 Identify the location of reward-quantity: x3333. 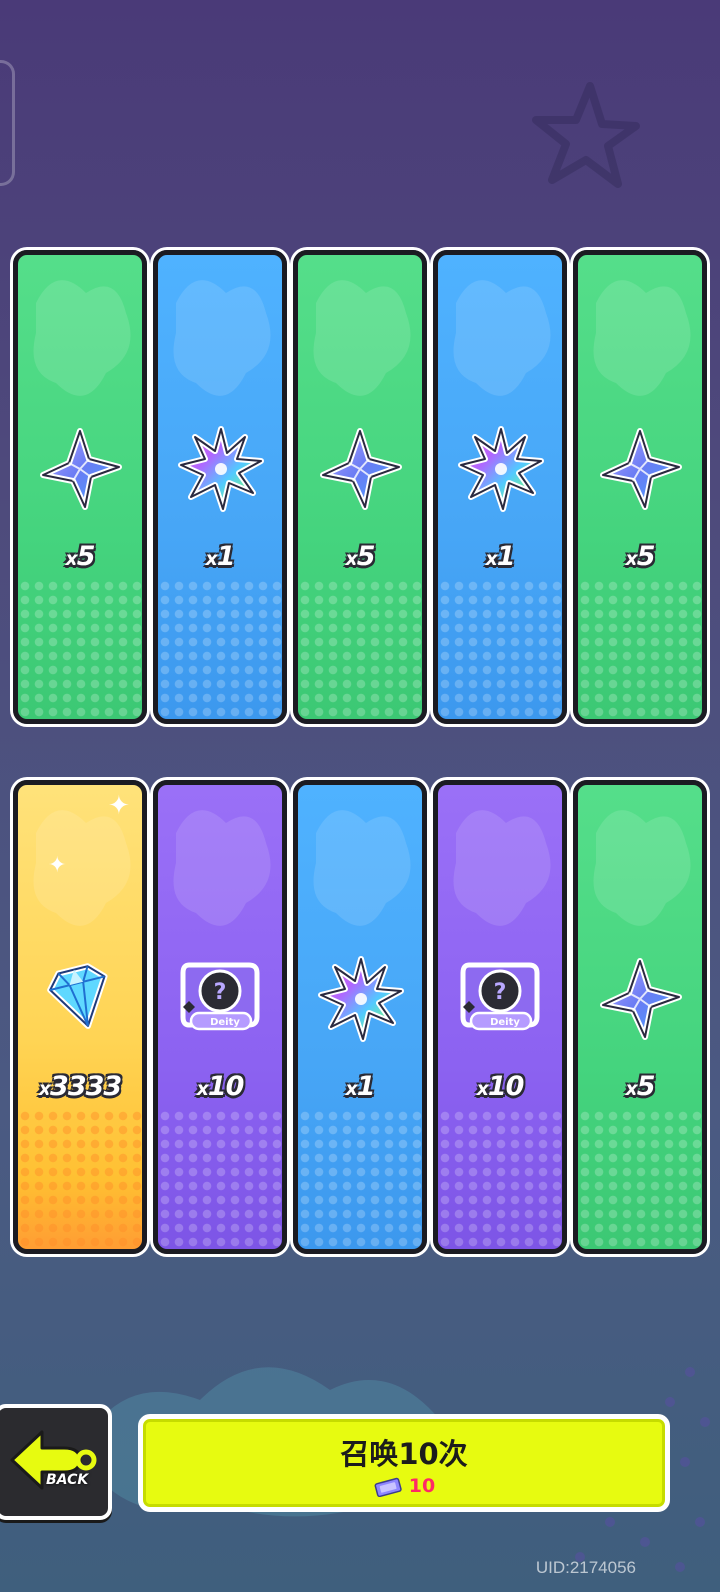
(80, 1086).